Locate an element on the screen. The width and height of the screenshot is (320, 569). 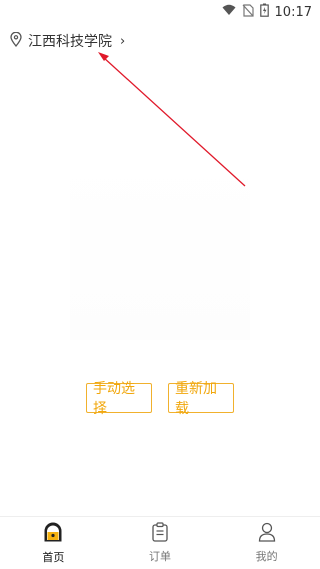
tab-mine-label: 我的 is located at coordinates (266, 556).